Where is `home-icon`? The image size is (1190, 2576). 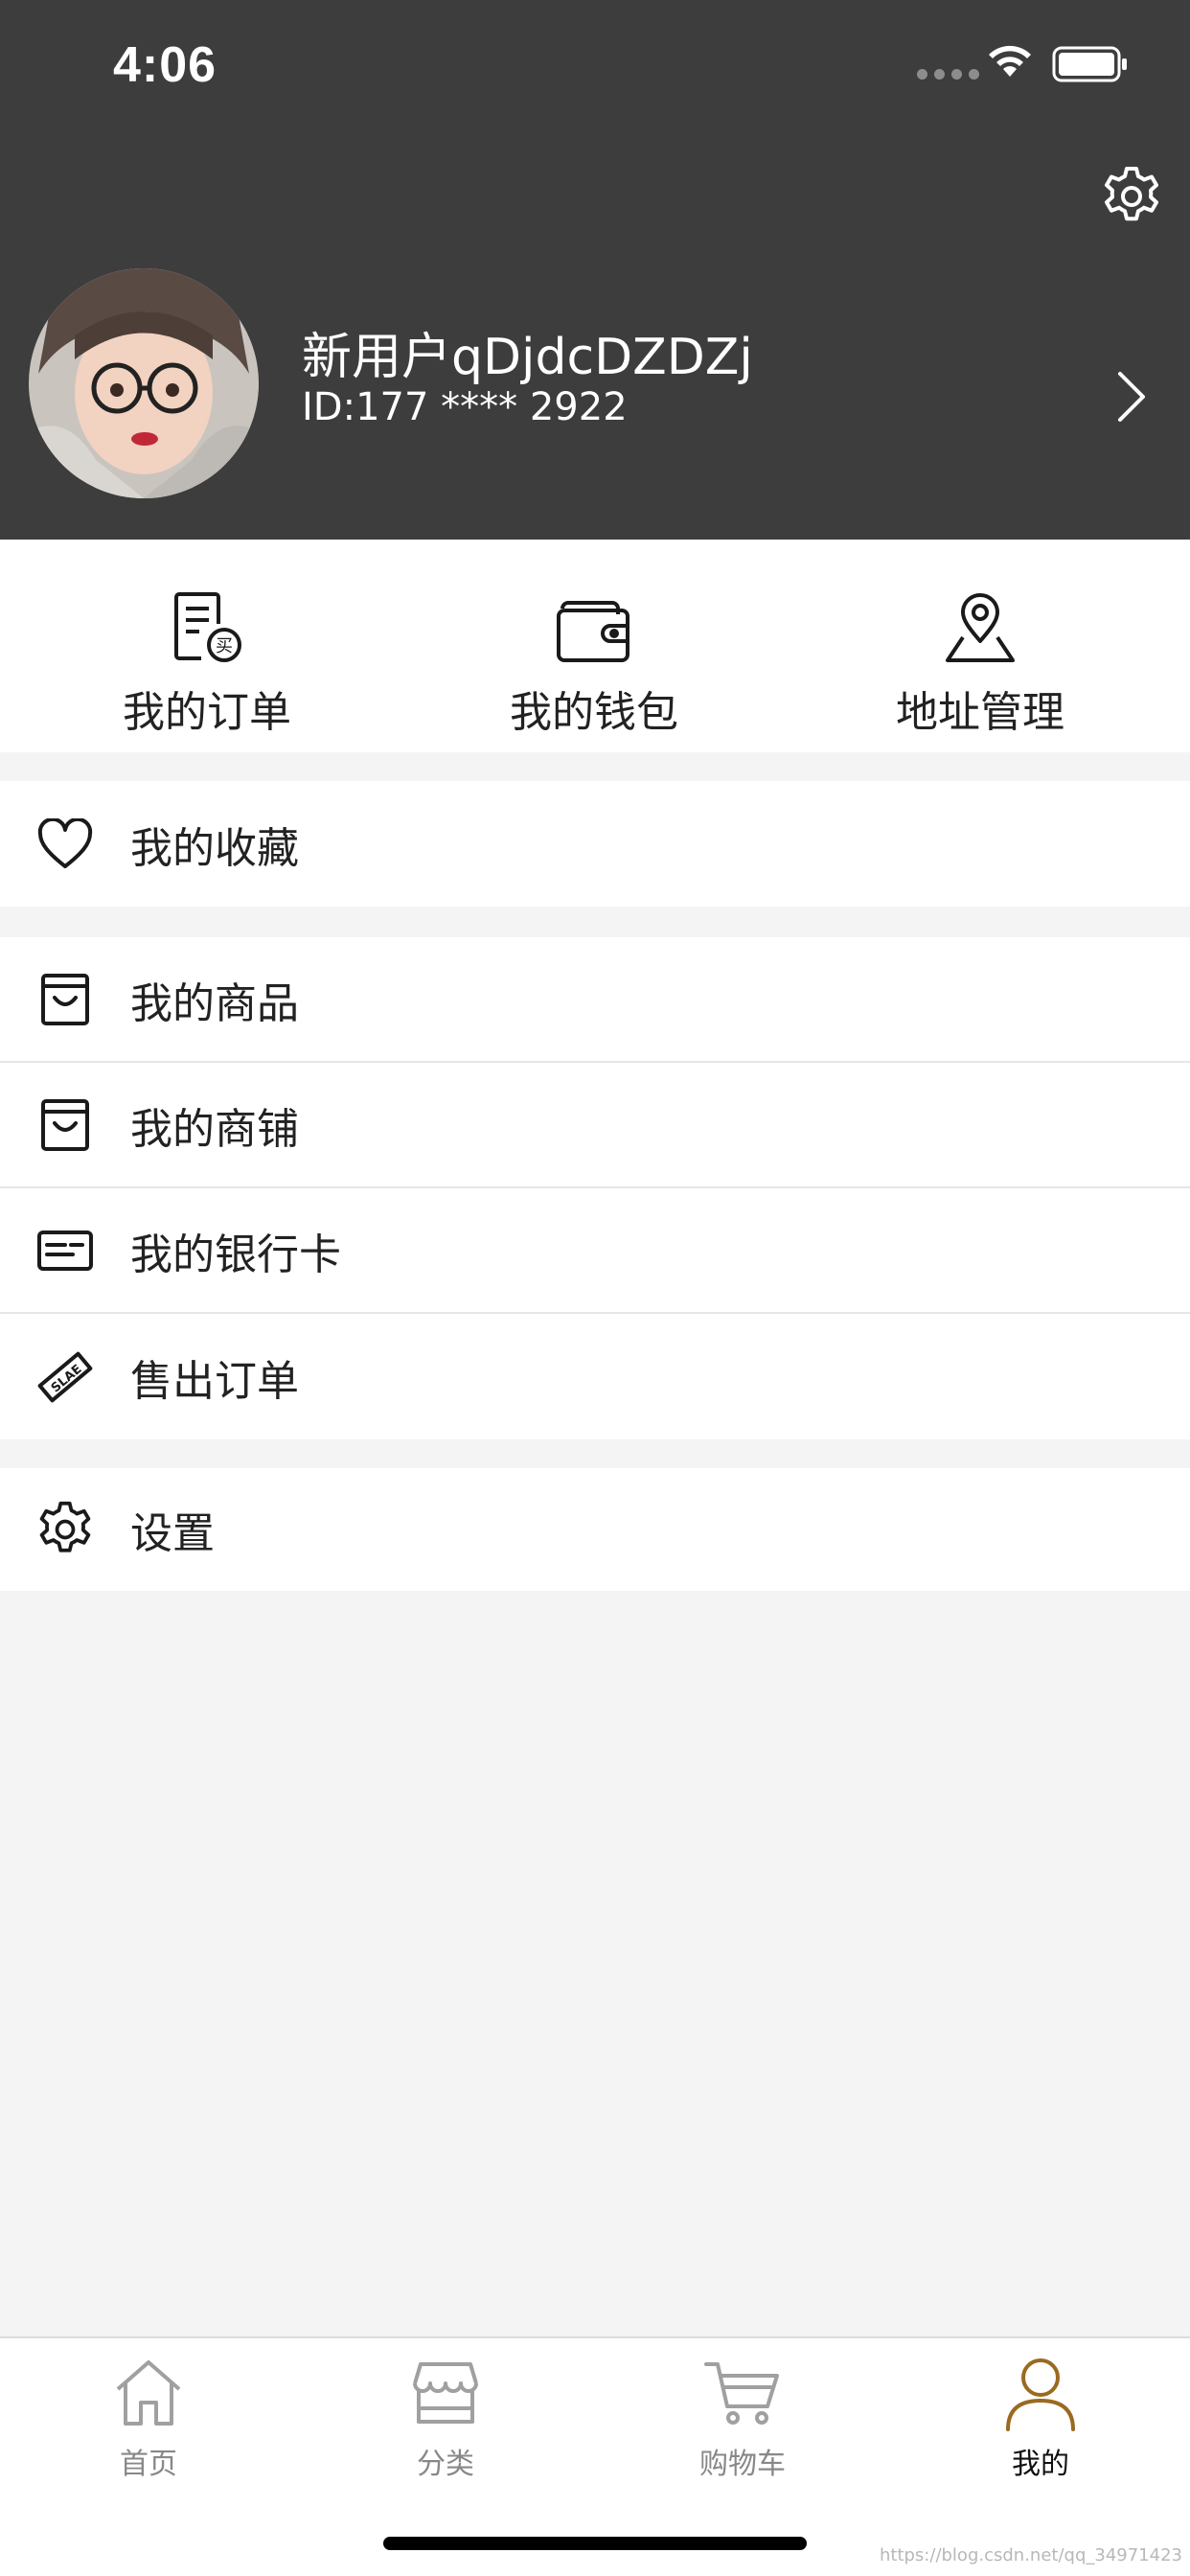
home-icon is located at coordinates (148, 2393).